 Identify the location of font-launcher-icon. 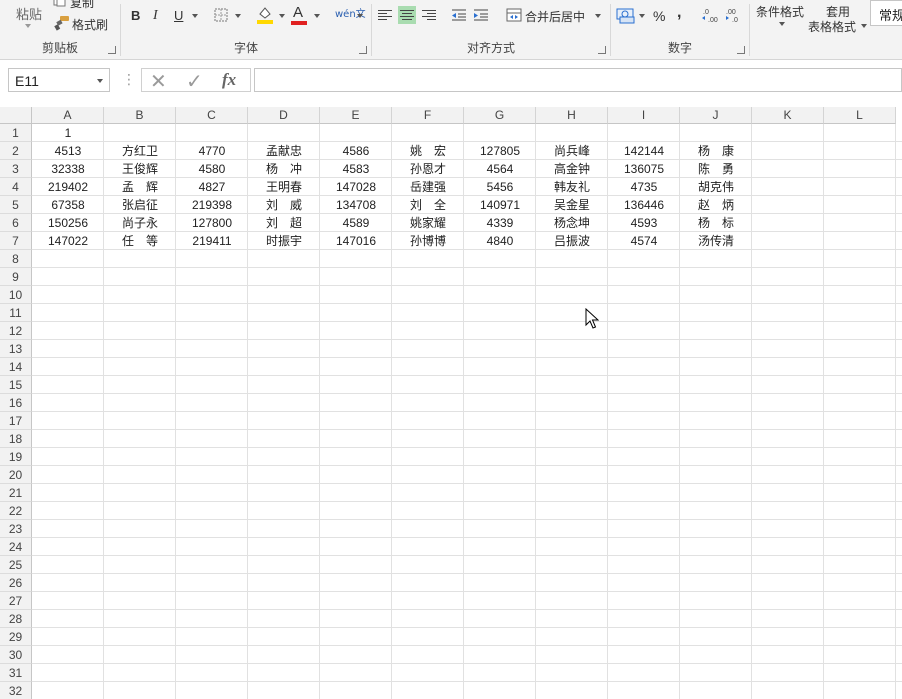
(363, 50).